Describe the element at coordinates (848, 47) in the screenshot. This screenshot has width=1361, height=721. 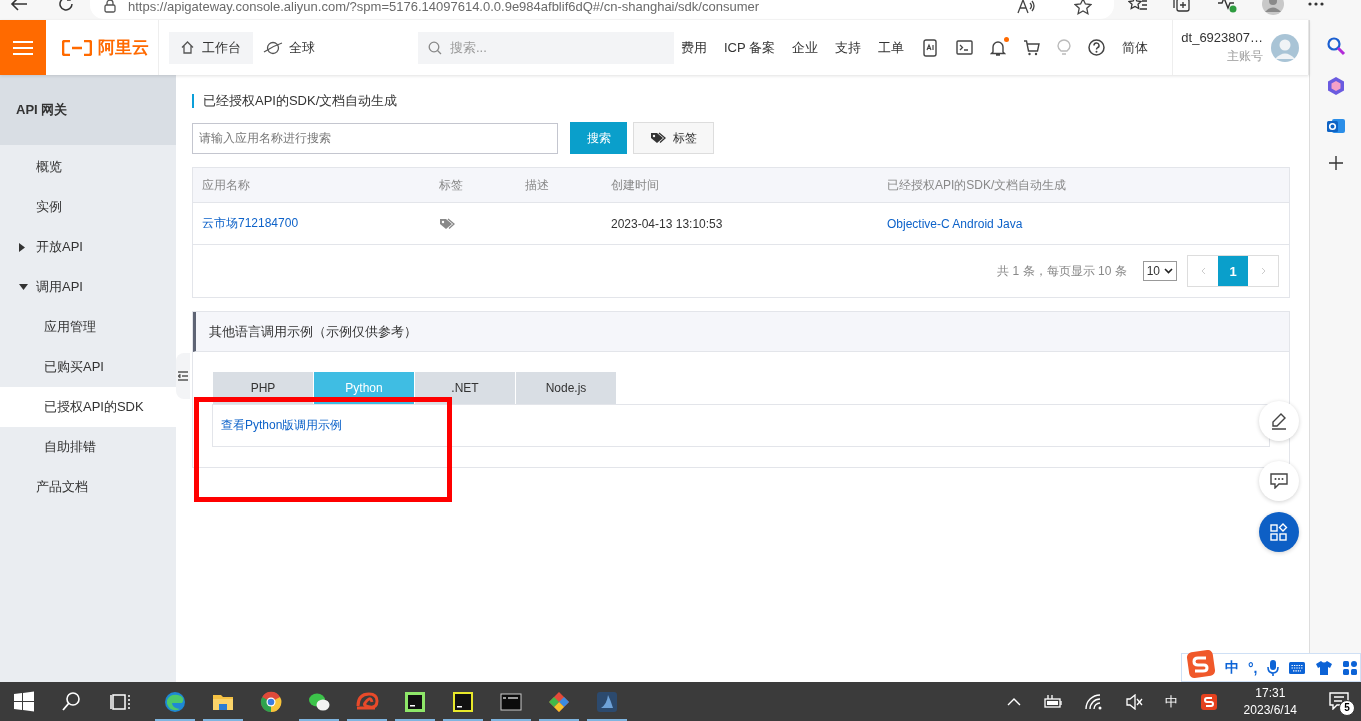
I see `nav-link: 支持` at that location.